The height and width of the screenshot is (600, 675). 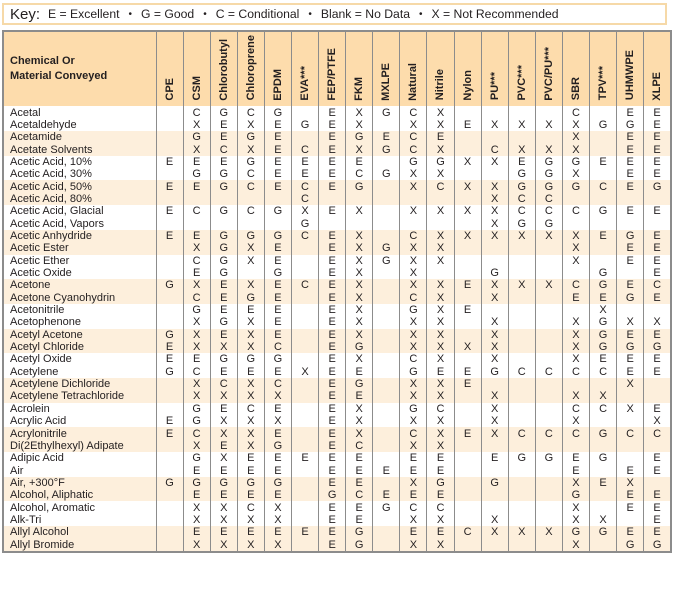 I want to click on chemical-name: Di(2Ethylhexyl) Adipate, so click(x=80, y=446).